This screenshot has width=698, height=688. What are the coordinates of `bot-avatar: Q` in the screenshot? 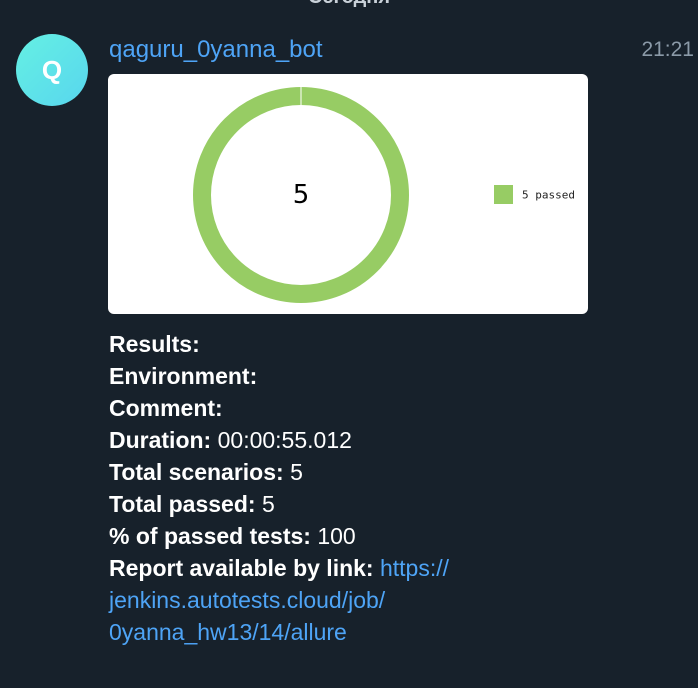 It's located at (52, 70).